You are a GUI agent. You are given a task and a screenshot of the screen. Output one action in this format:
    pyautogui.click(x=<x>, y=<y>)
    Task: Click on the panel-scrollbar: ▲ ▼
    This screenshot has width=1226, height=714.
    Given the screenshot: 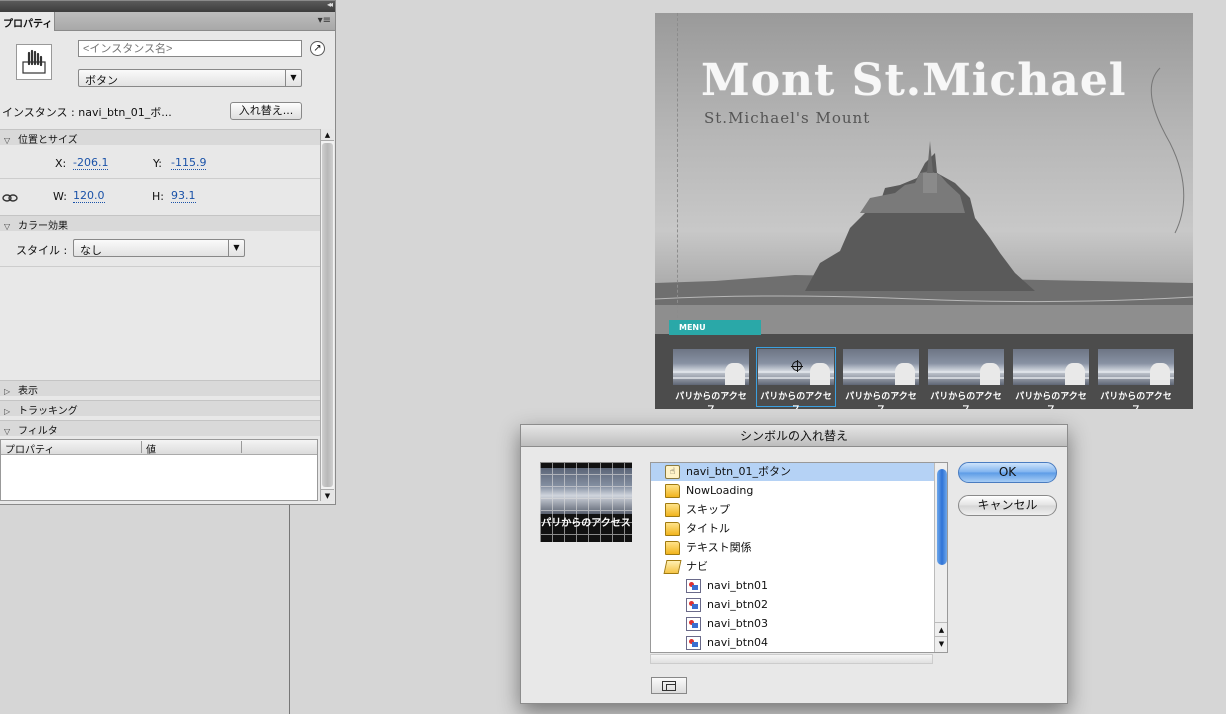 What is the action you would take?
    pyautogui.click(x=327, y=315)
    